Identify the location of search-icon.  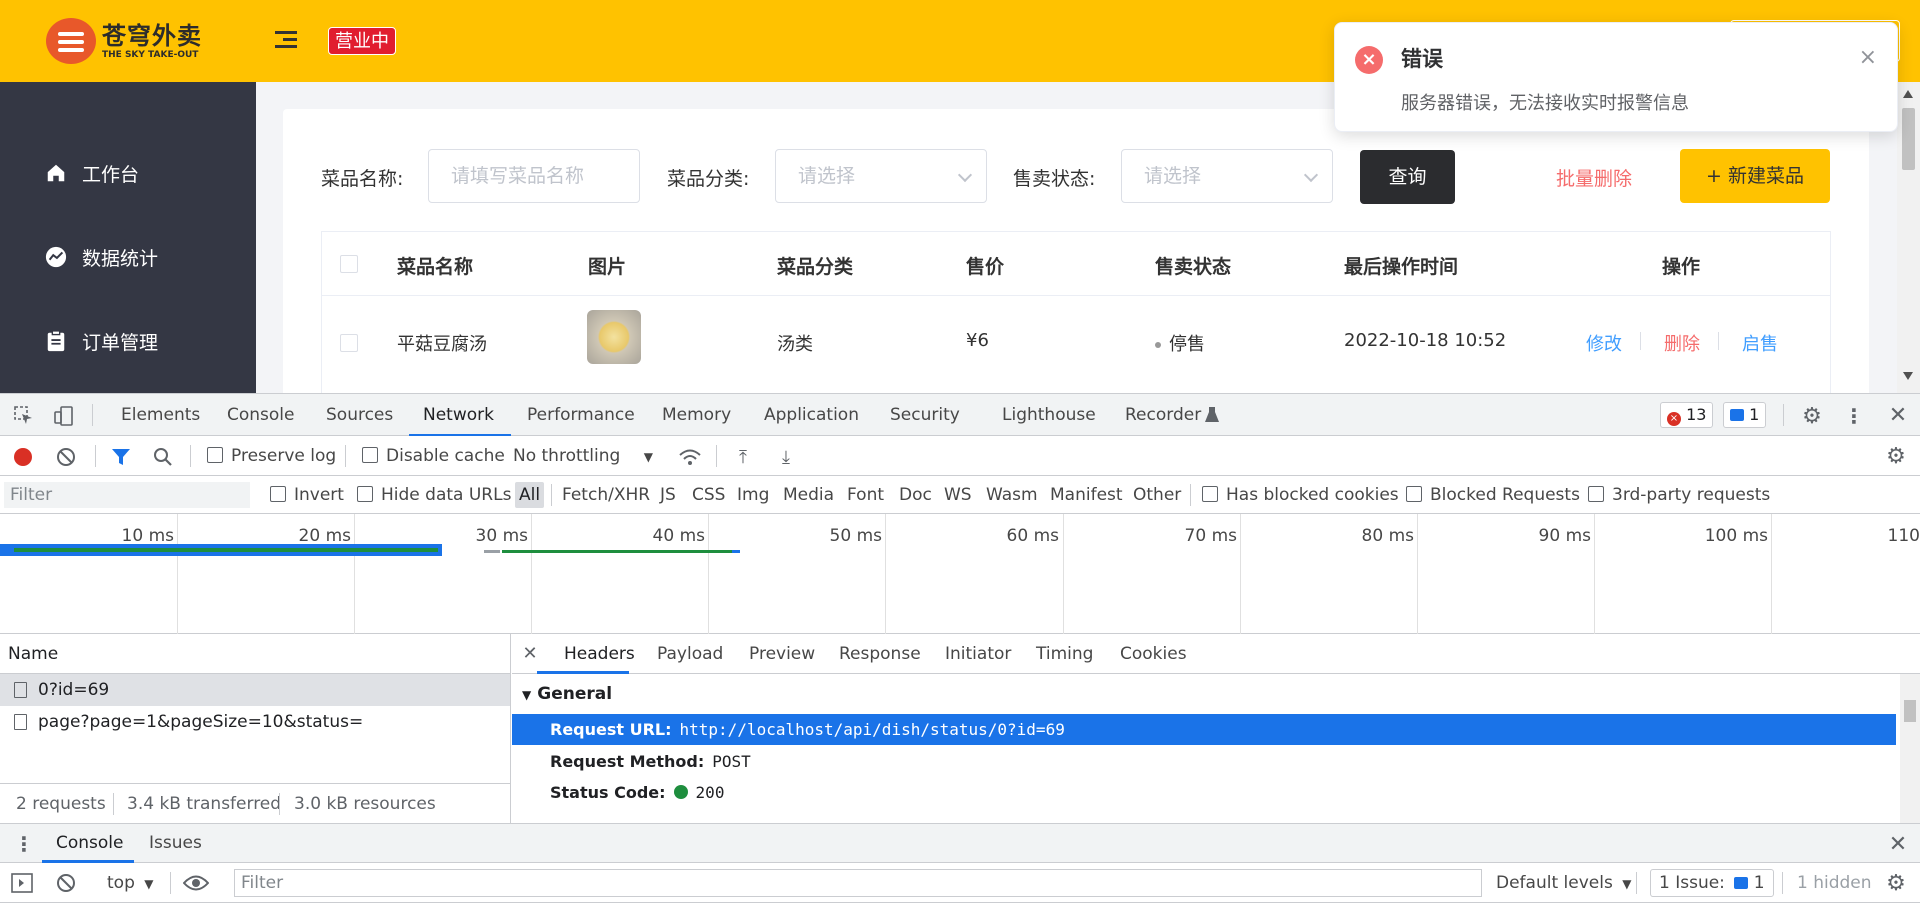
(163, 457).